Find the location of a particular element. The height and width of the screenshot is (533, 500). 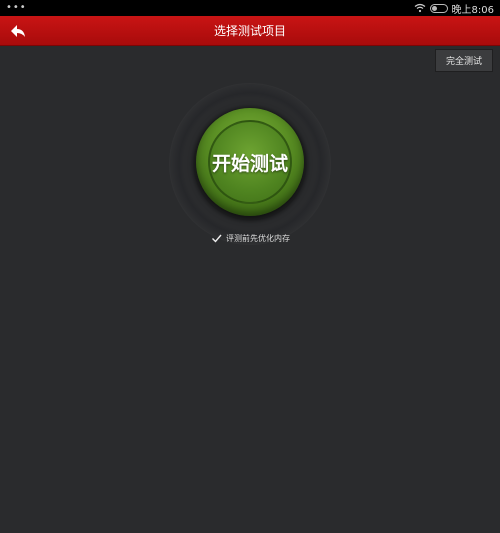

toggle-icon is located at coordinates (438, 8).